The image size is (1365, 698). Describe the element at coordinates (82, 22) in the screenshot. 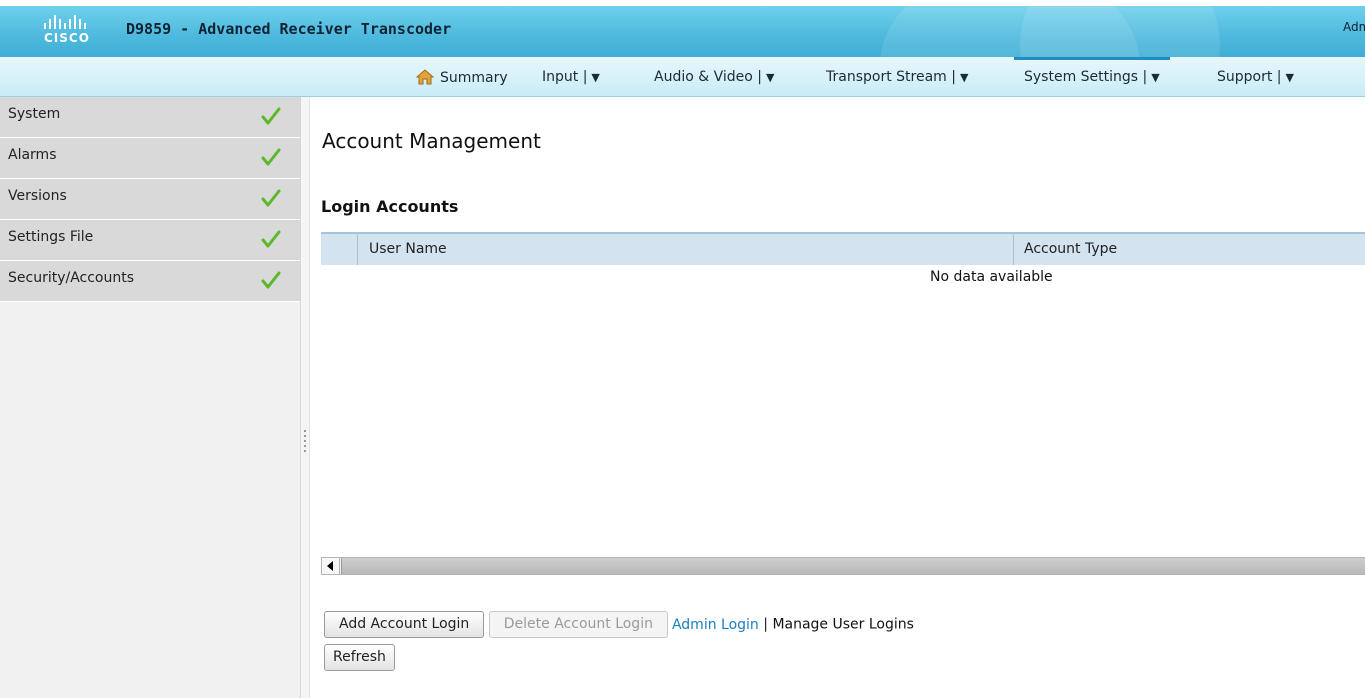

I see `cisco-logo-bars` at that location.